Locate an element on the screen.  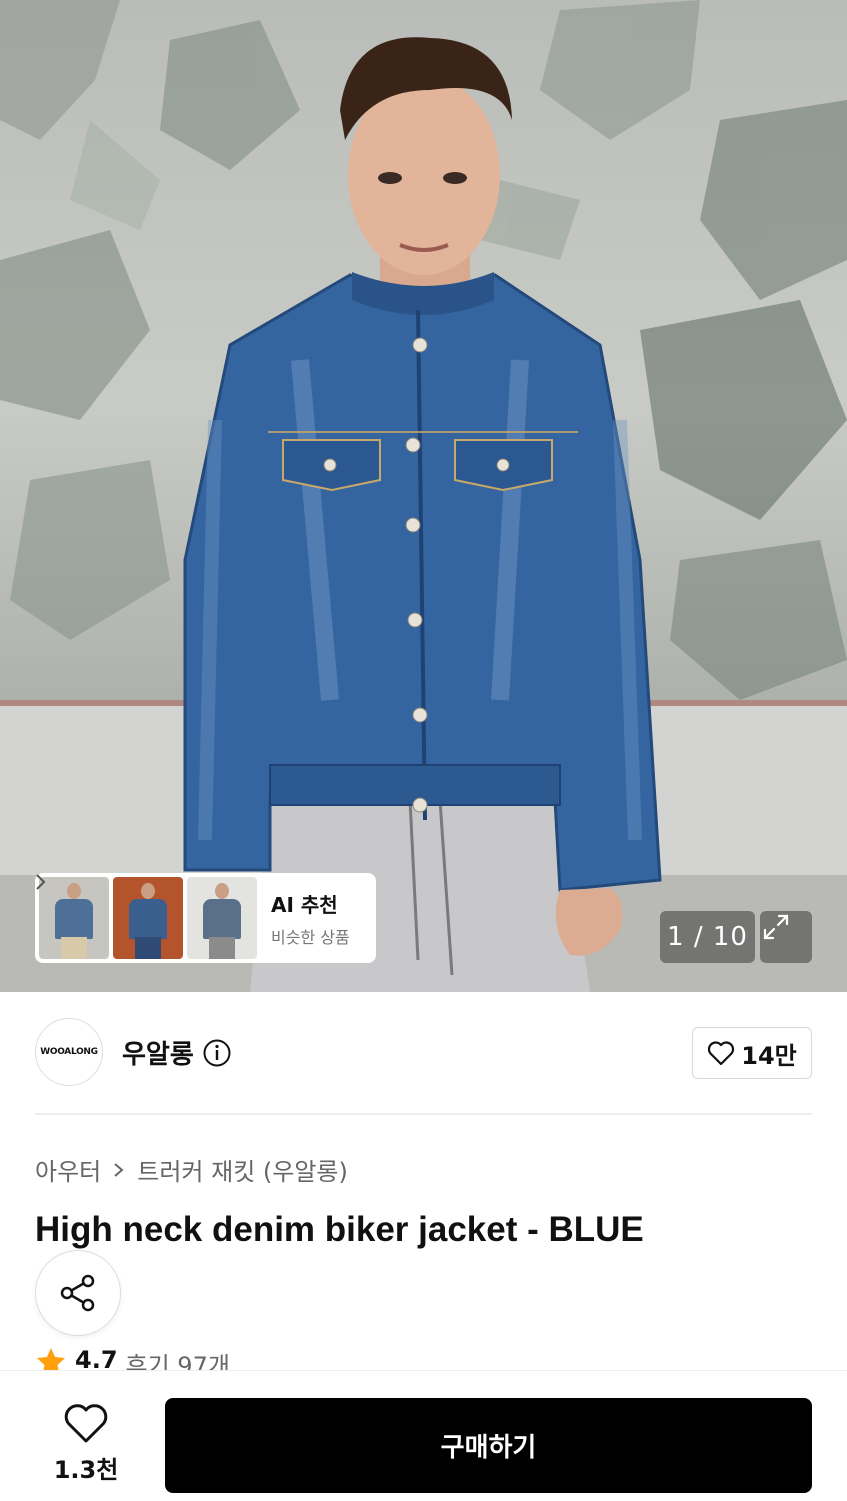
star-icon is located at coordinates (51, 1360).